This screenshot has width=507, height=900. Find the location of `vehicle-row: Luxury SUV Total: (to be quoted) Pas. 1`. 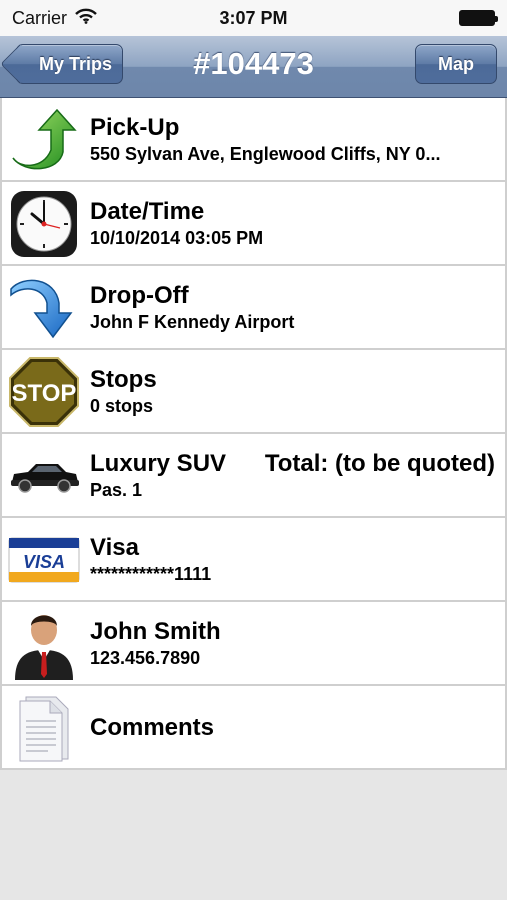

vehicle-row: Luxury SUV Total: (to be quoted) Pas. 1 is located at coordinates (253, 476).